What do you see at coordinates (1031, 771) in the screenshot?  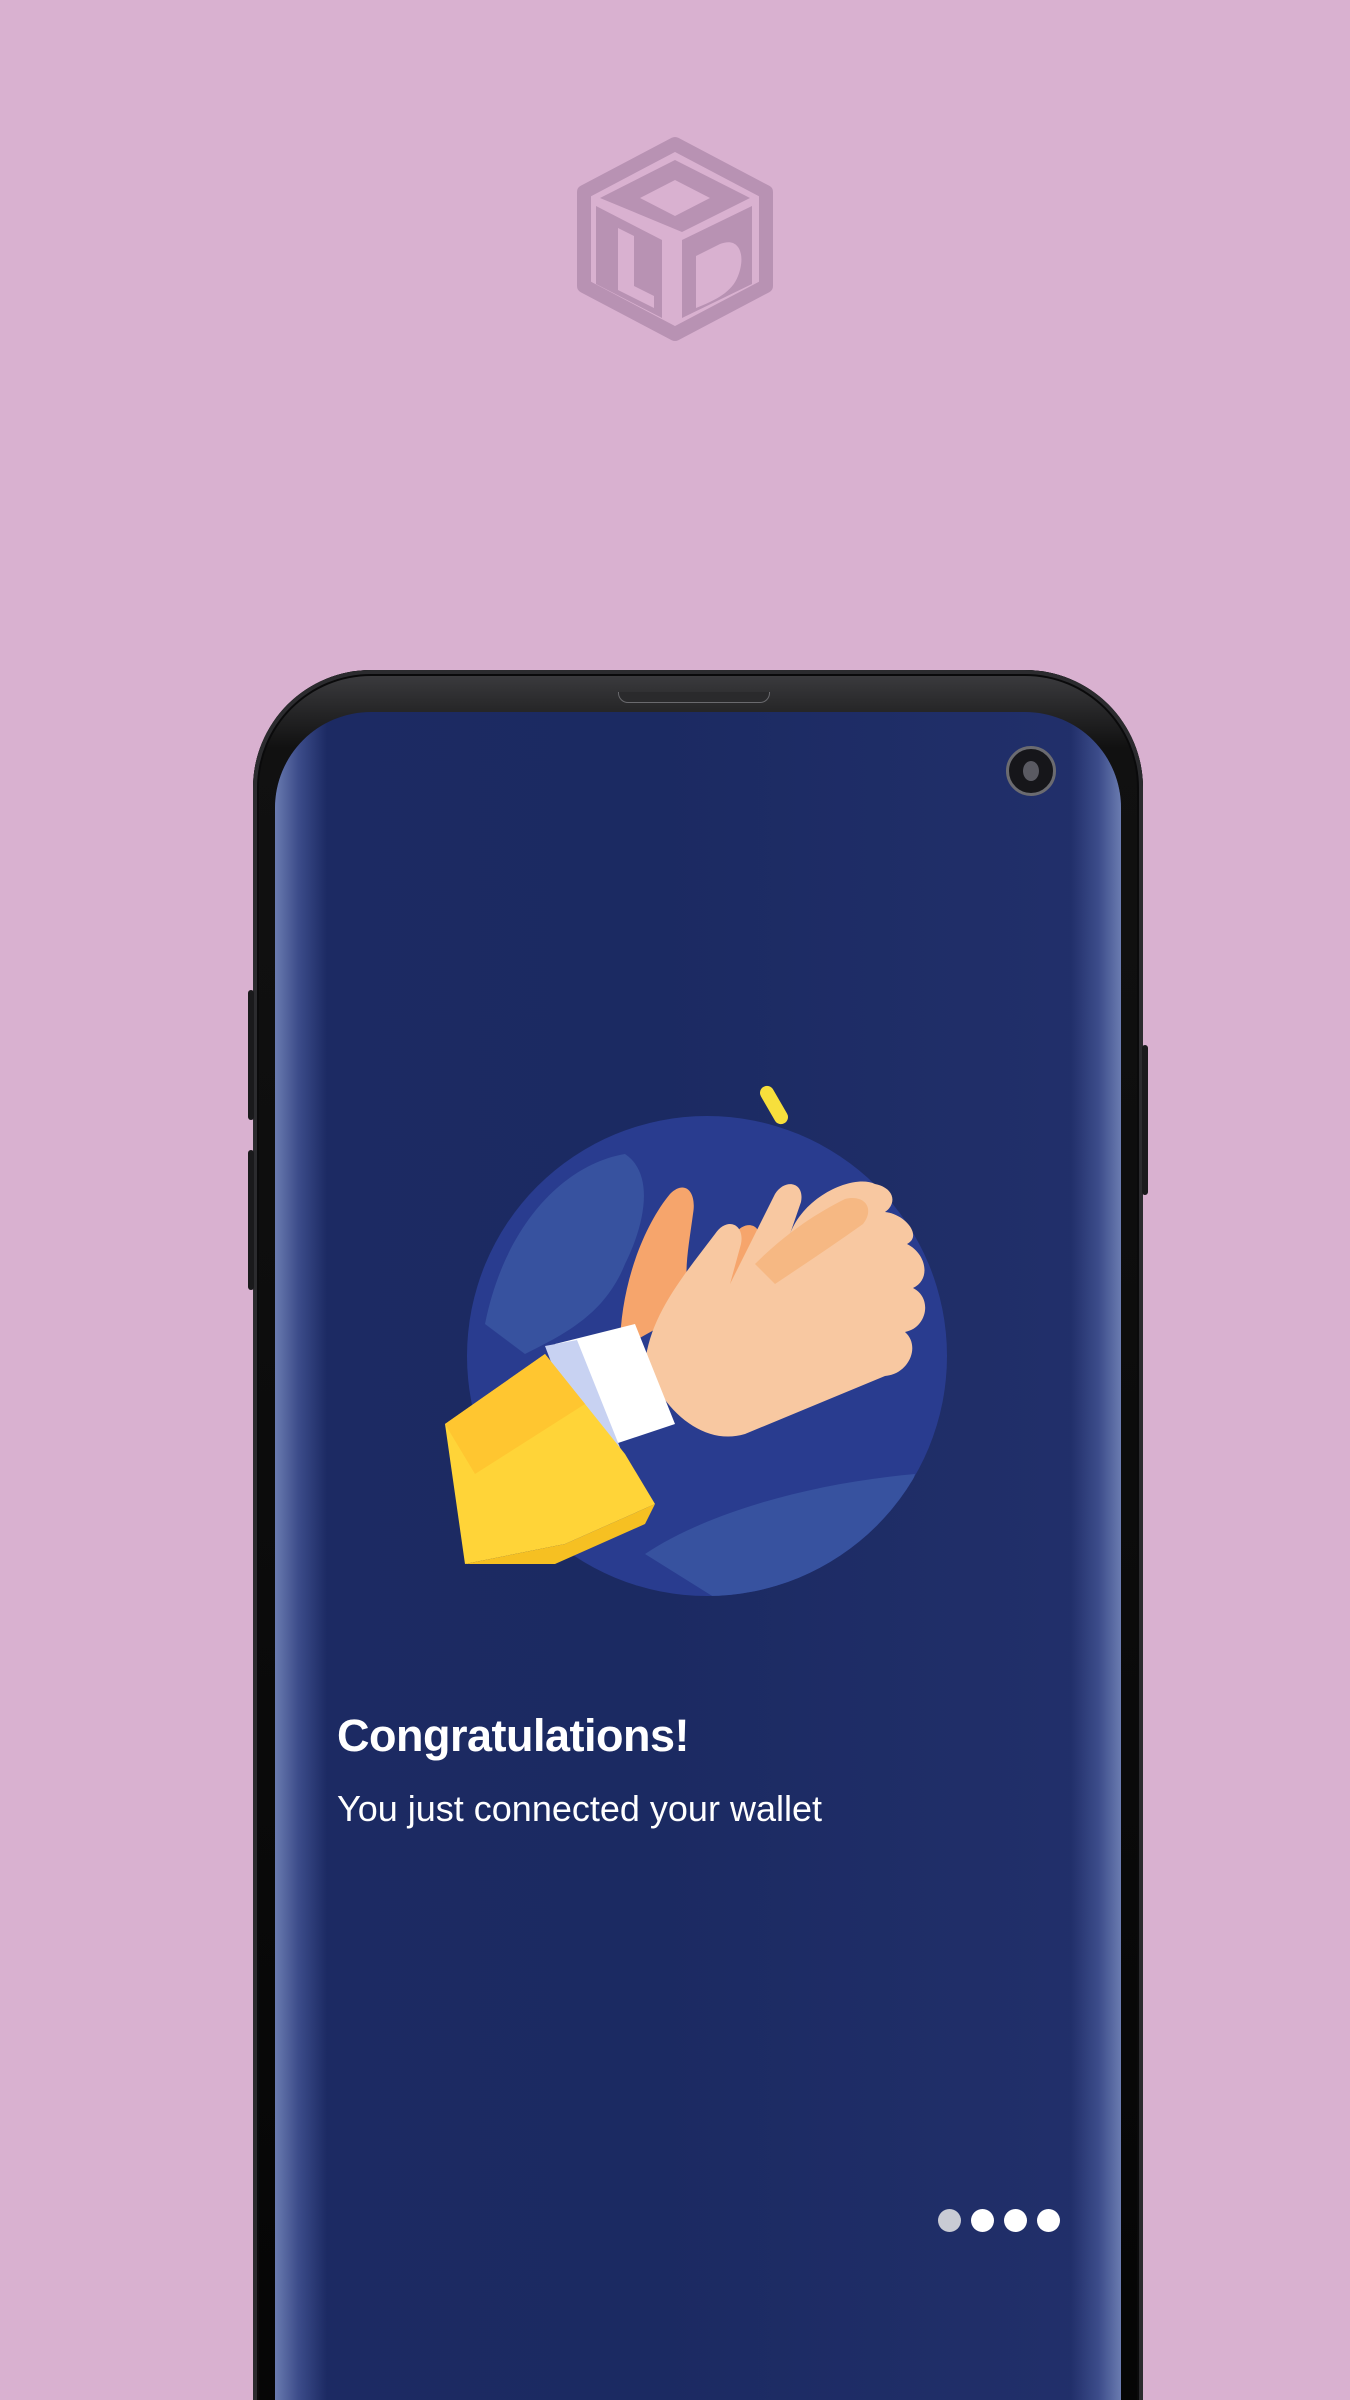 I see `front-camera-icon` at bounding box center [1031, 771].